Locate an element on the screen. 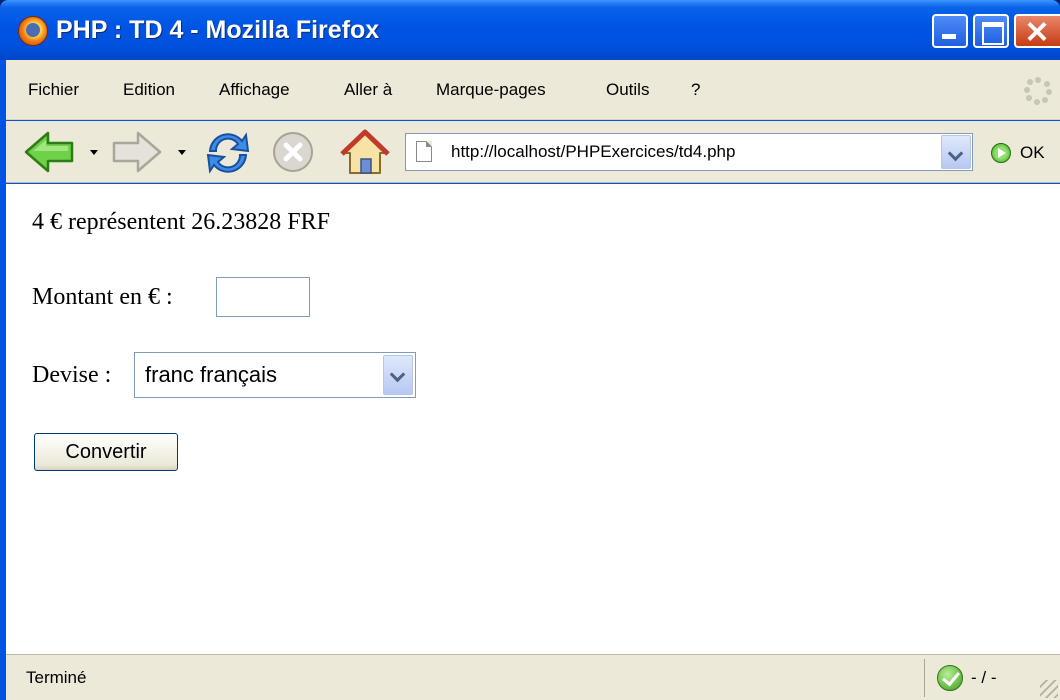 This screenshot has width=1060, height=700. security-status: - / - is located at coordinates (984, 677).